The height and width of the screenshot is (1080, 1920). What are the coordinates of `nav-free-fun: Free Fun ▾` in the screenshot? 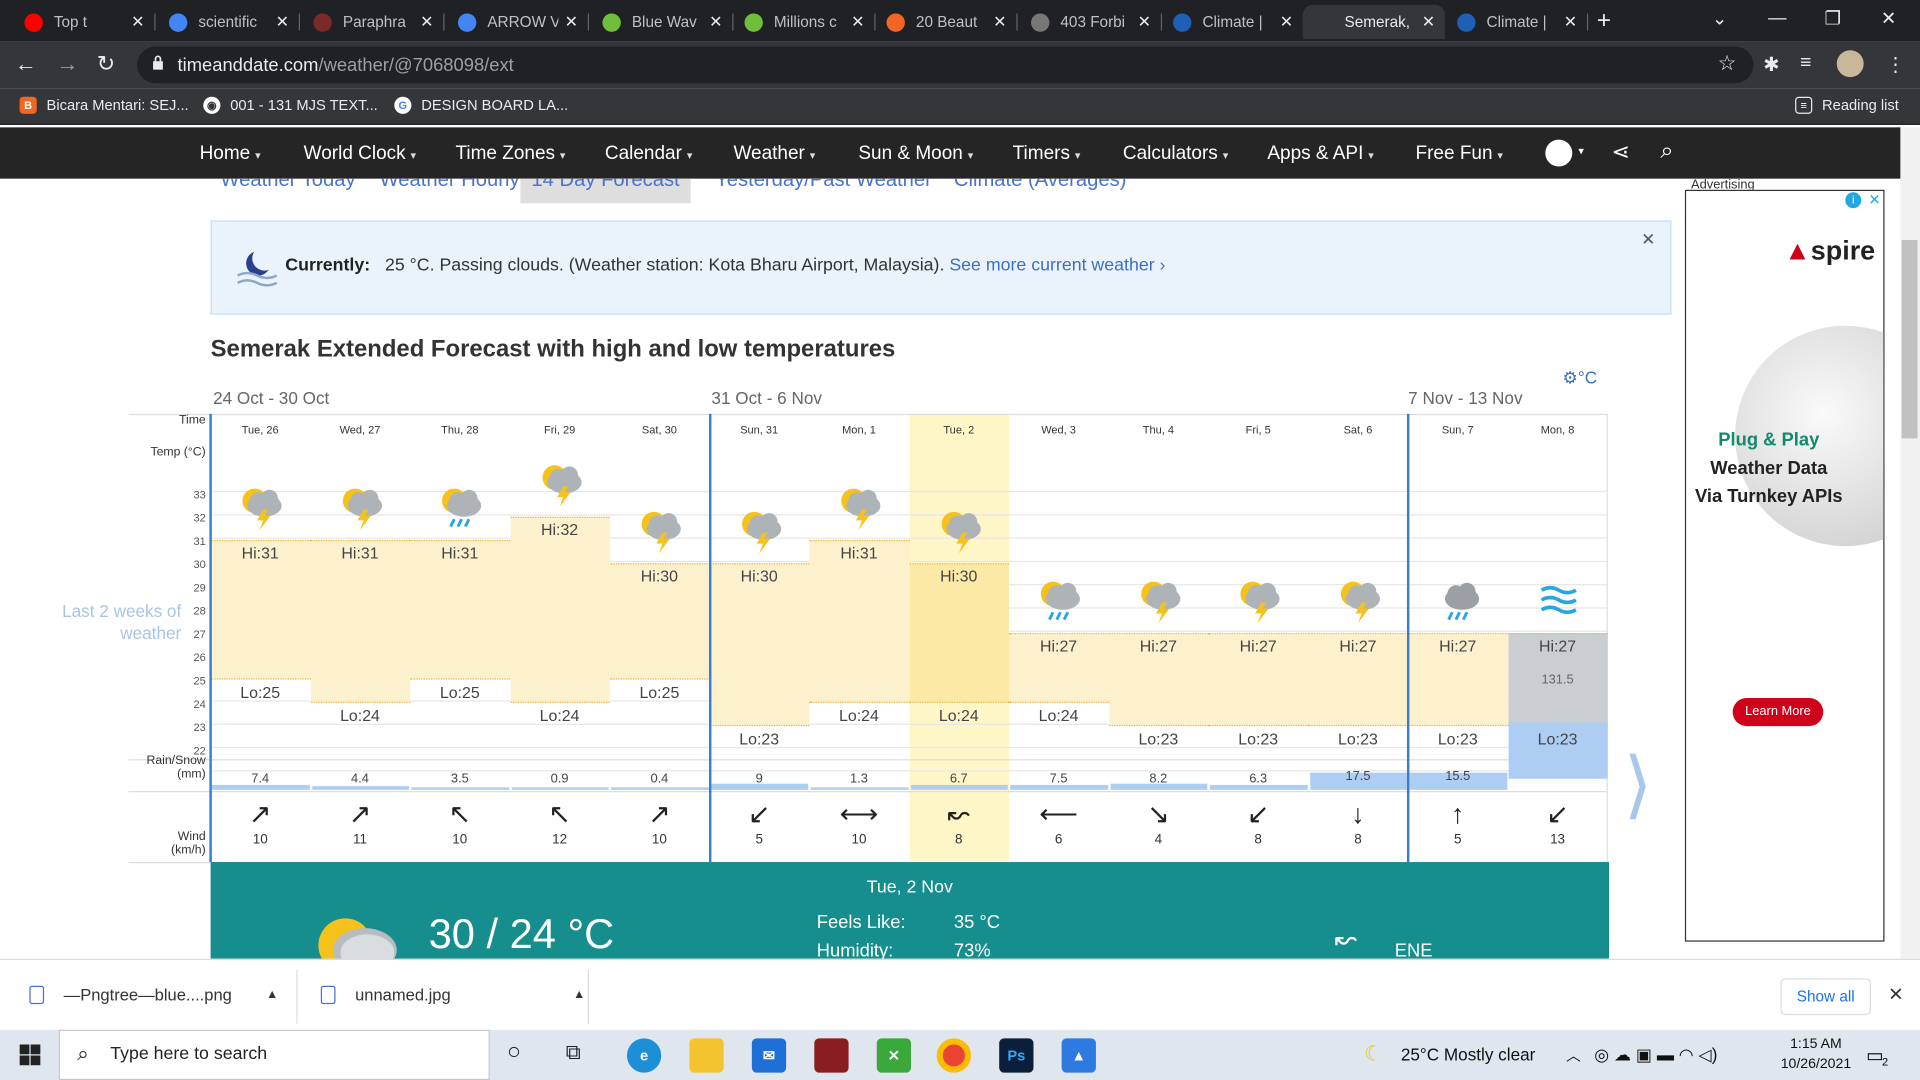 It's located at (1459, 154).